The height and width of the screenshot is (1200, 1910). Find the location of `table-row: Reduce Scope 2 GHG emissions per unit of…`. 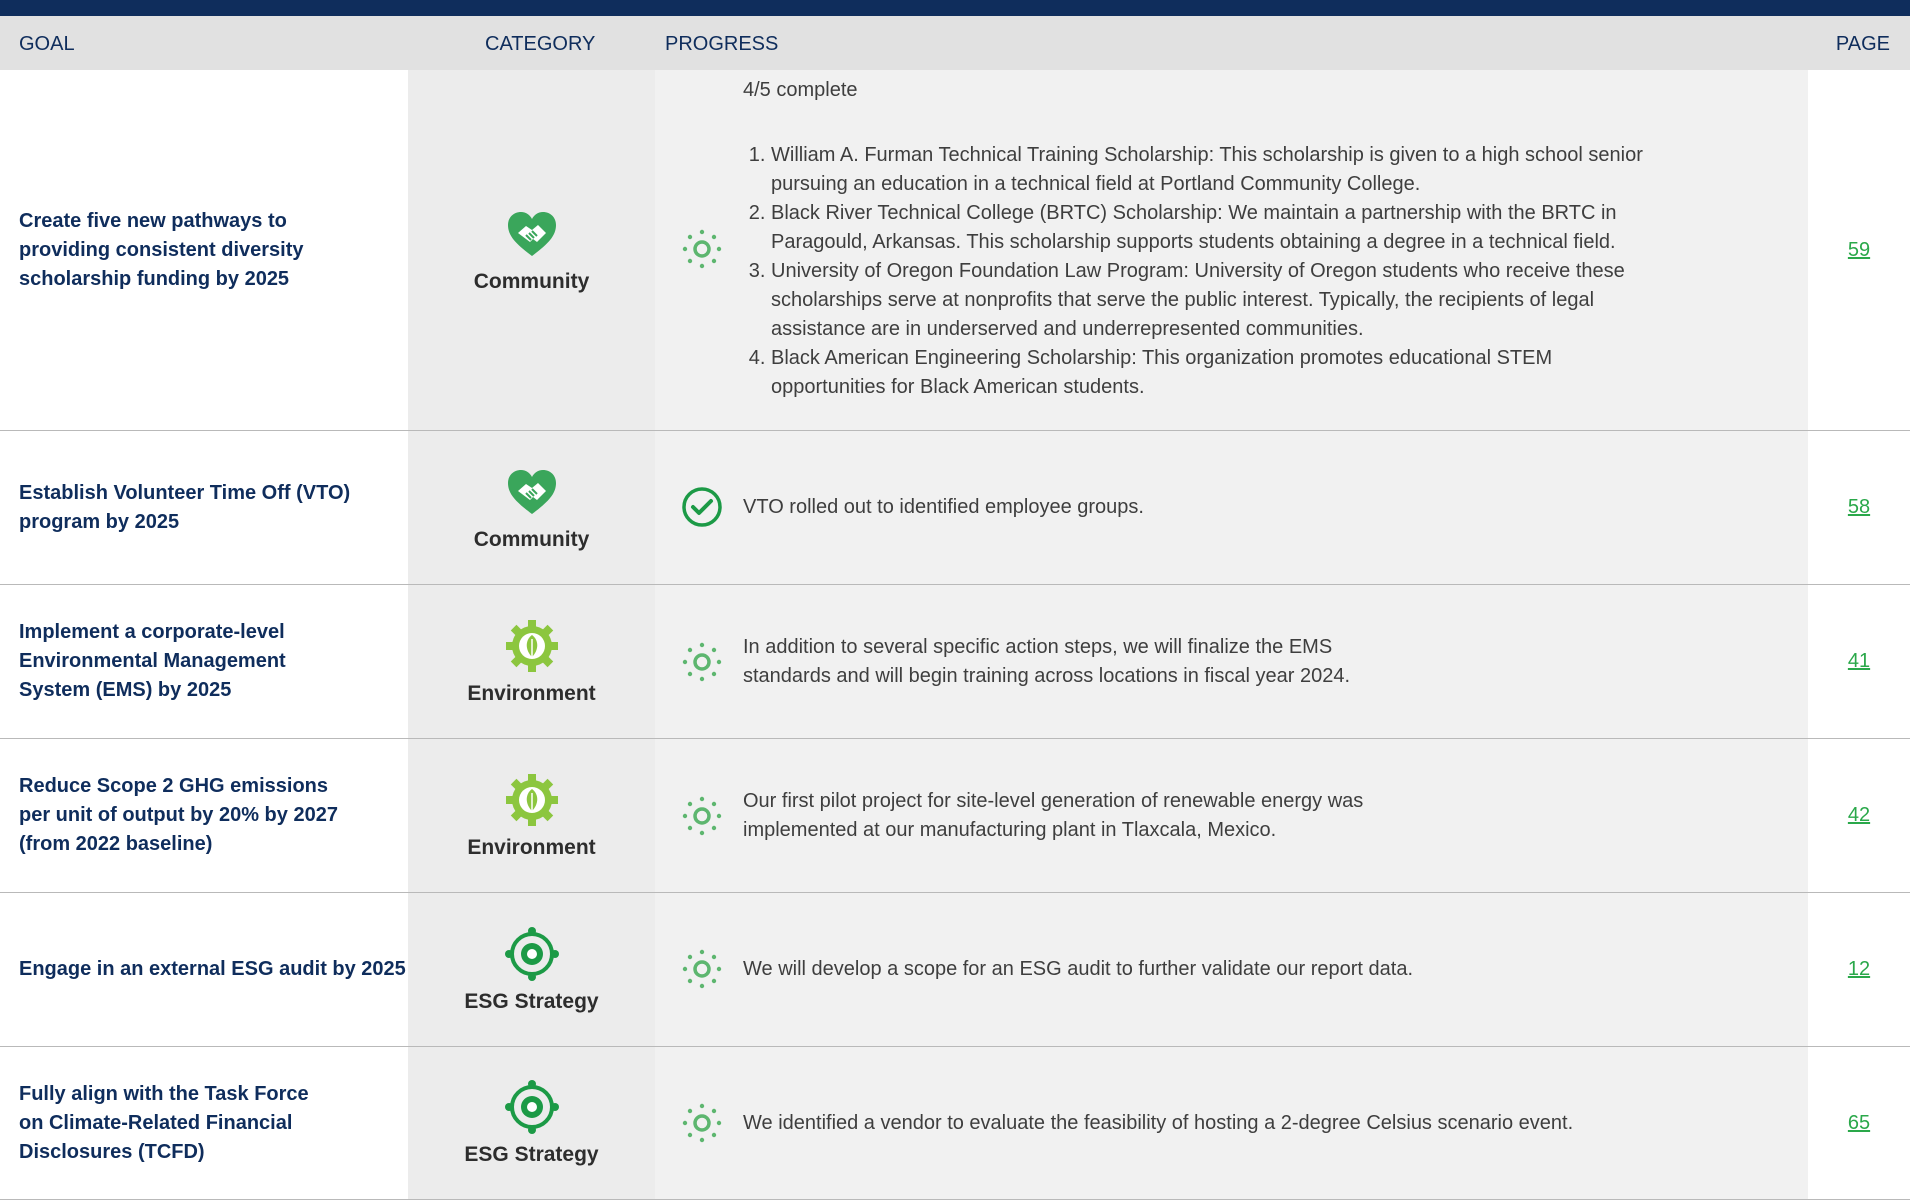

table-row: Reduce Scope 2 GHG emissions per unit of… is located at coordinates (955, 816).